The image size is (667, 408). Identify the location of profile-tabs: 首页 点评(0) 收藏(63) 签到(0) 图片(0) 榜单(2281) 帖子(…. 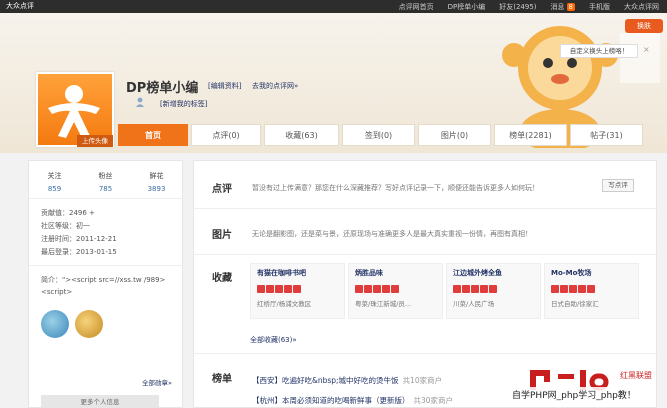
(388, 135).